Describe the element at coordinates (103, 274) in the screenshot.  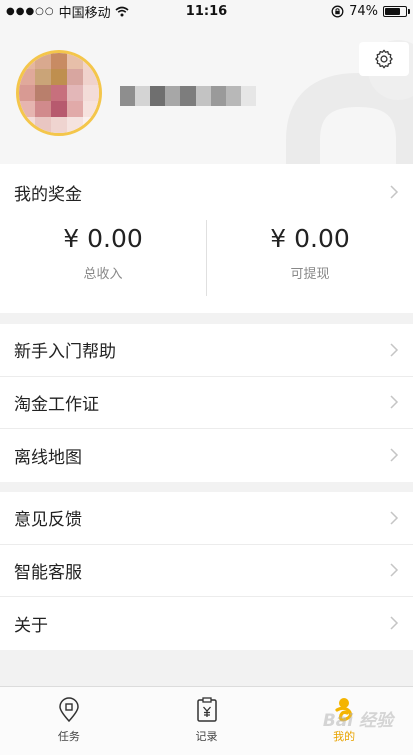
I see `total-income-label: 总收入` at that location.